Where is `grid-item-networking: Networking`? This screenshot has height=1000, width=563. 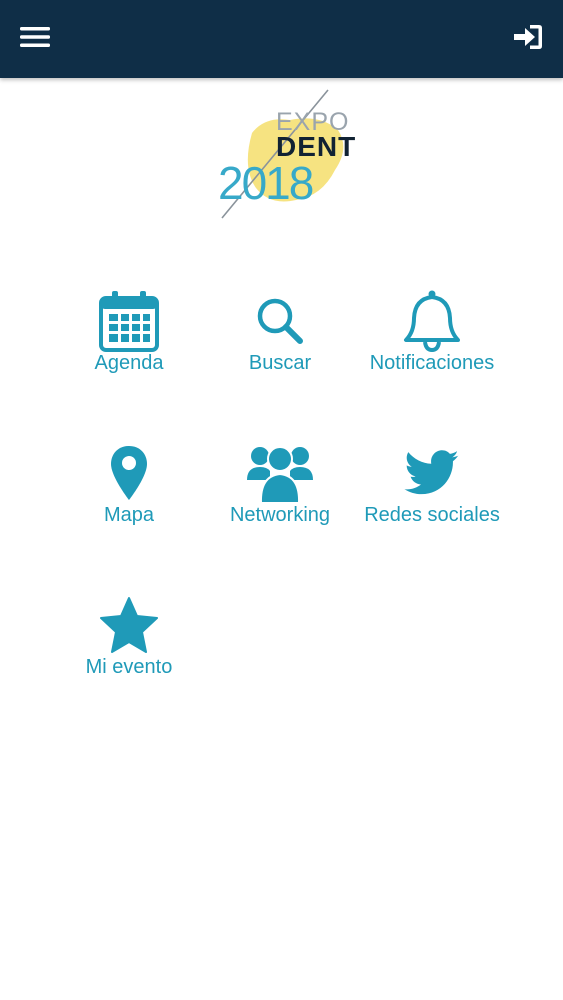
grid-item-networking: Networking is located at coordinates (280, 495).